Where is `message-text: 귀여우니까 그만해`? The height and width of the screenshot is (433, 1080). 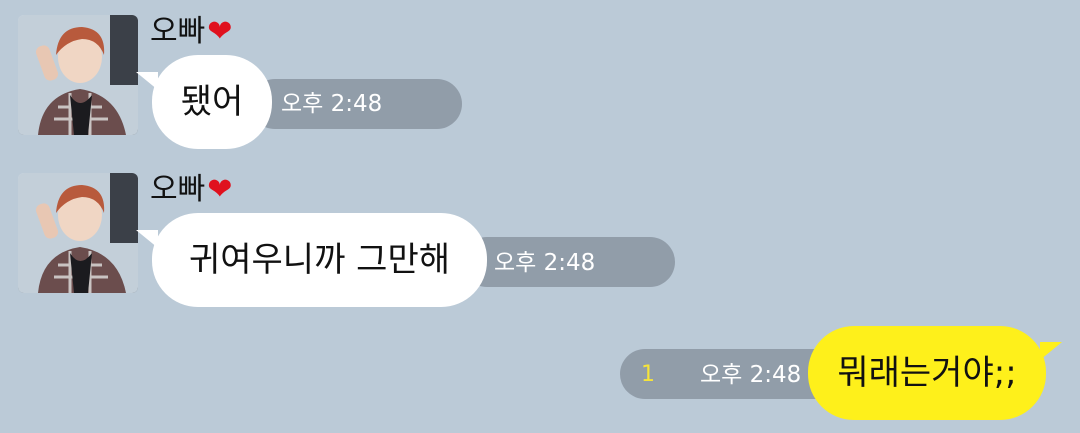
message-text: 귀여우니까 그만해 is located at coordinates (319, 260).